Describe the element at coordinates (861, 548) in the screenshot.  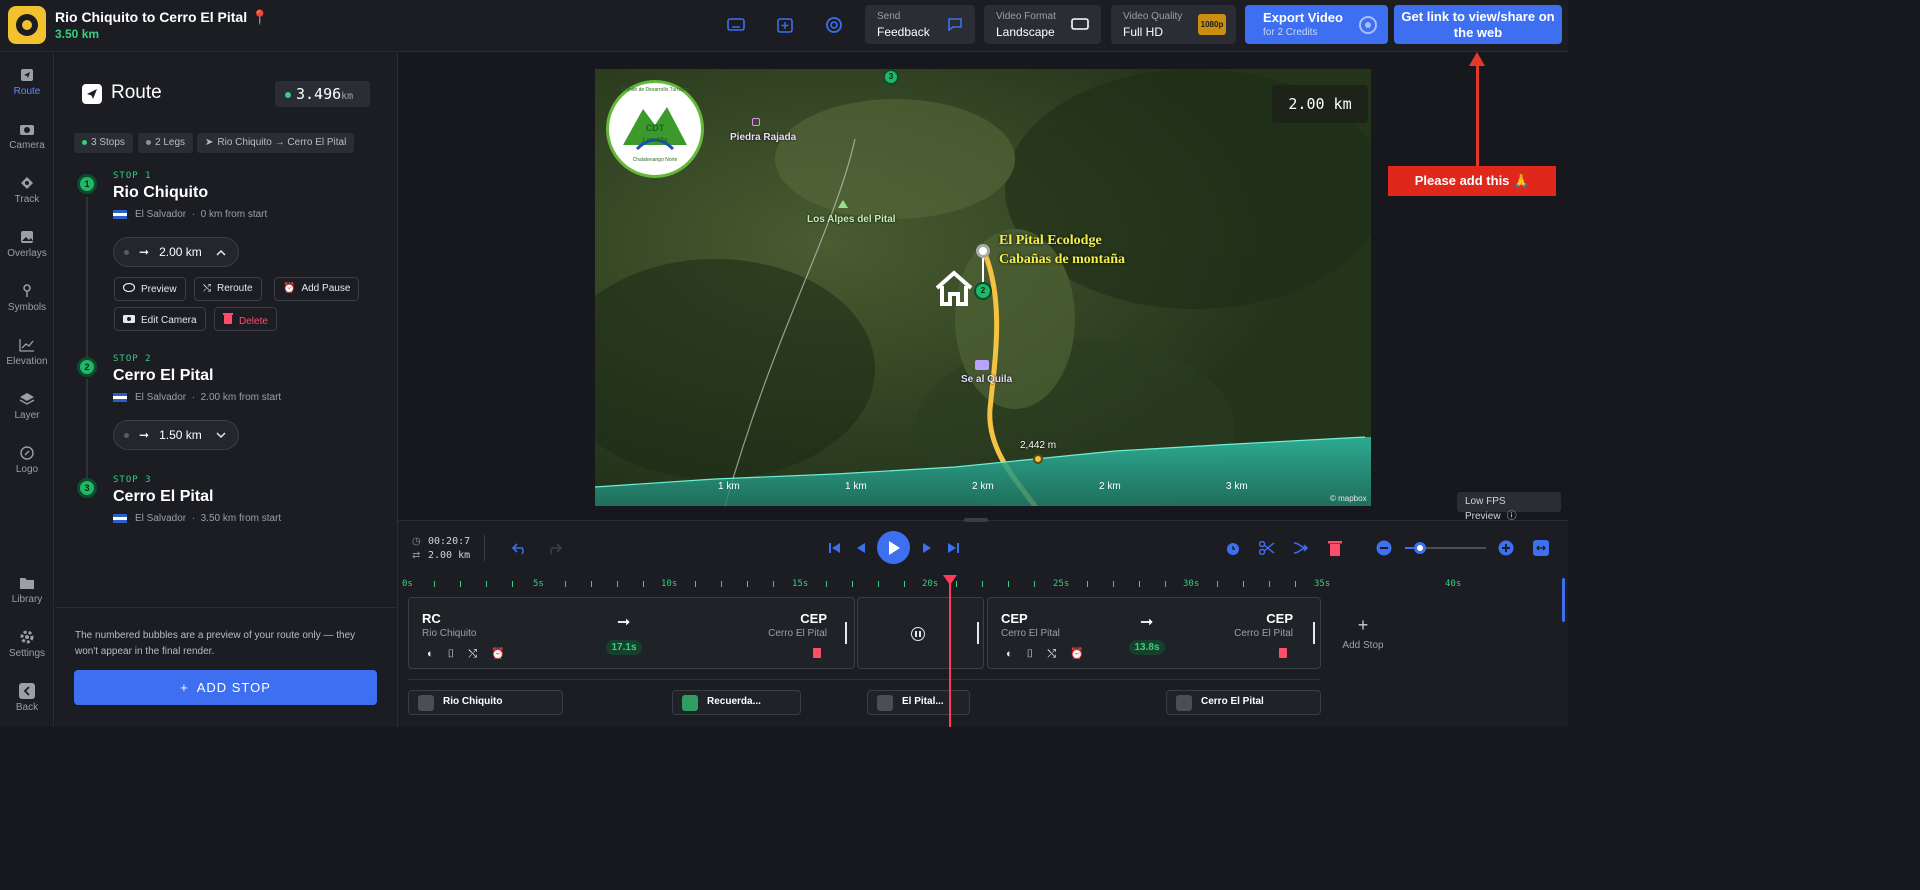
I see `step-back-icon` at that location.